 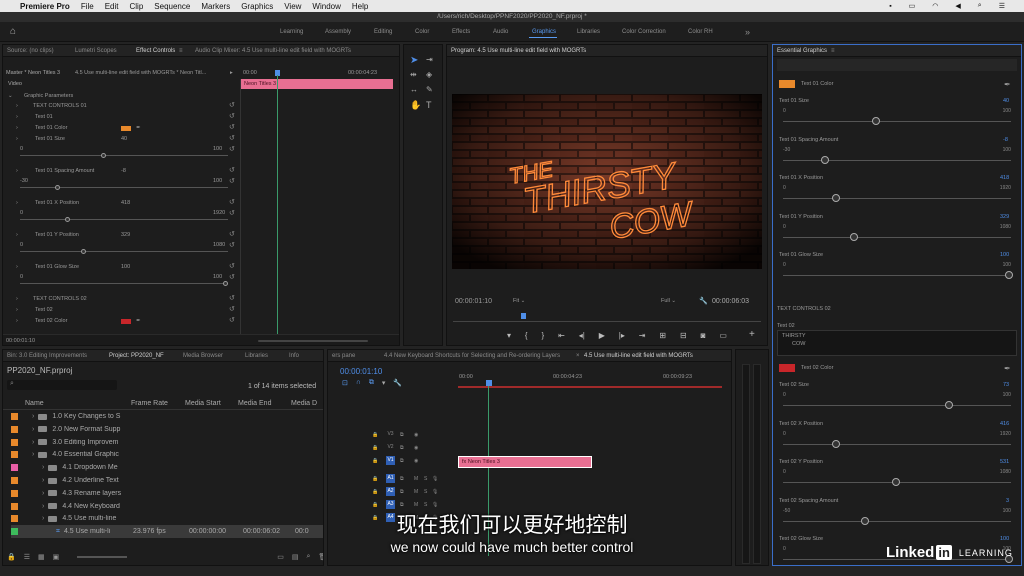 I want to click on track-a2-sync-icon: ⧉, so click(x=402, y=492).